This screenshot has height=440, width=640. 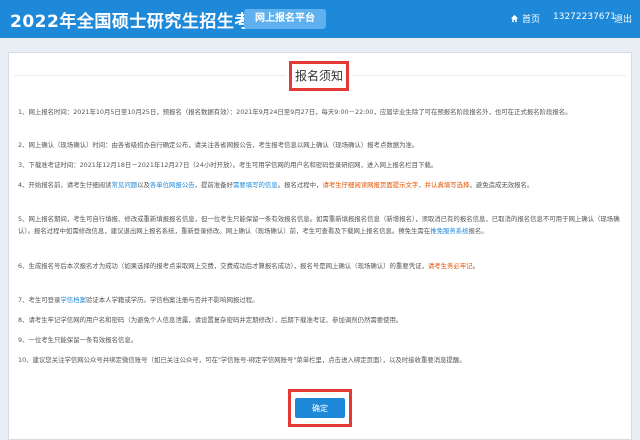 What do you see at coordinates (140, 22) in the screenshot?
I see `site-title: 2022年全国硕士研究生招生考试` at bounding box center [140, 22].